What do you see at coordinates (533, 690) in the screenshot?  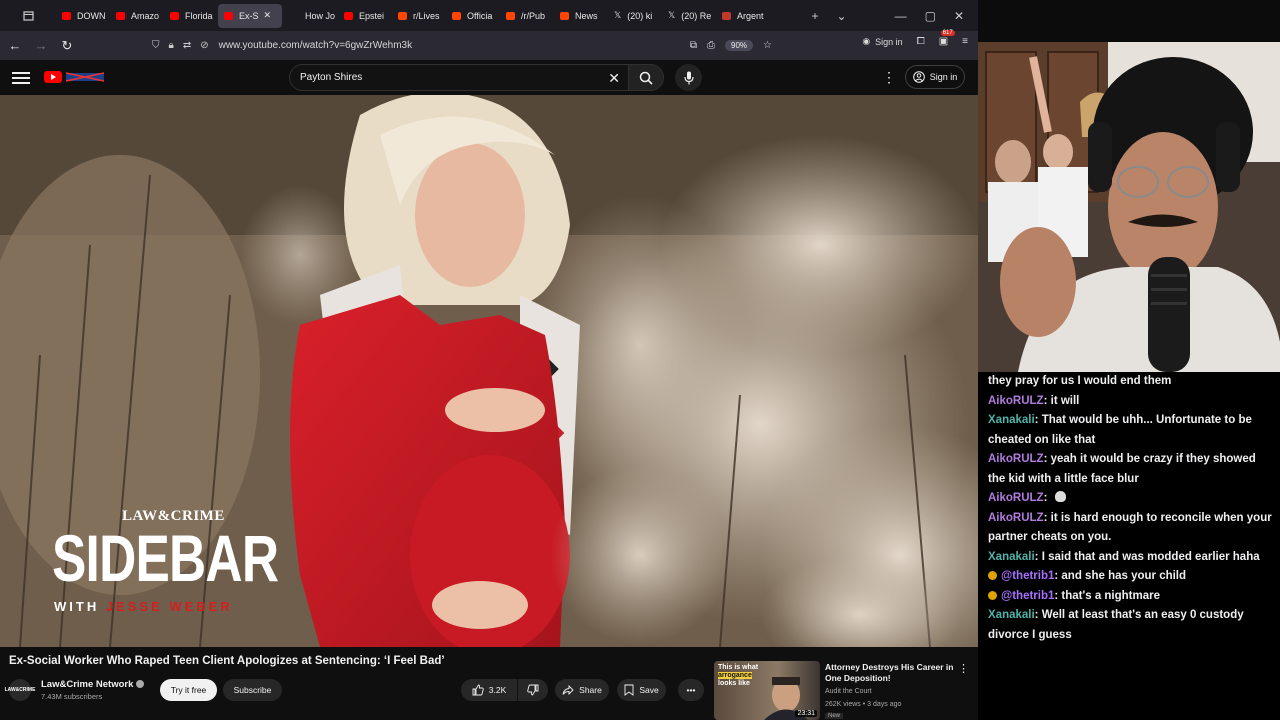 I see `dislike-button` at bounding box center [533, 690].